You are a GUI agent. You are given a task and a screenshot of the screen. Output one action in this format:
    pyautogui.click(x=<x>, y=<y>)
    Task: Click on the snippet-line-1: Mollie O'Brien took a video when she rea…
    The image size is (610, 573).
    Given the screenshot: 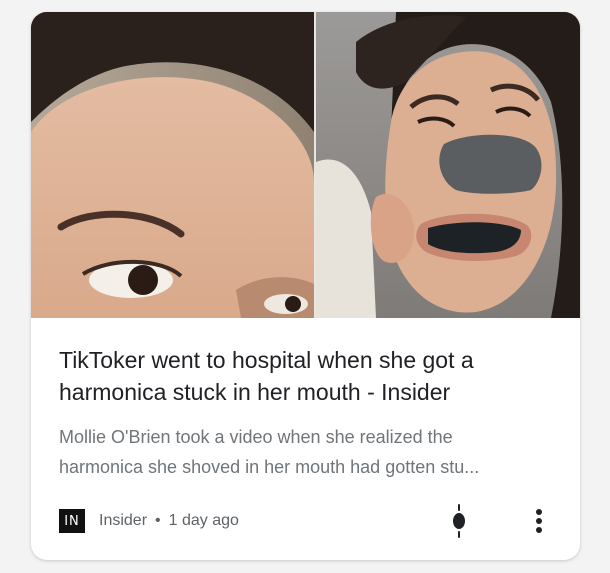 What is the action you would take?
    pyautogui.click(x=256, y=437)
    